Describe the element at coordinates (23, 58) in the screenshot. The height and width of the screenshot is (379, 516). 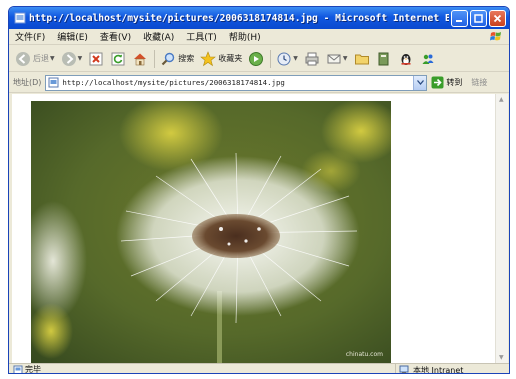
I see `back-arrow-icon` at that location.